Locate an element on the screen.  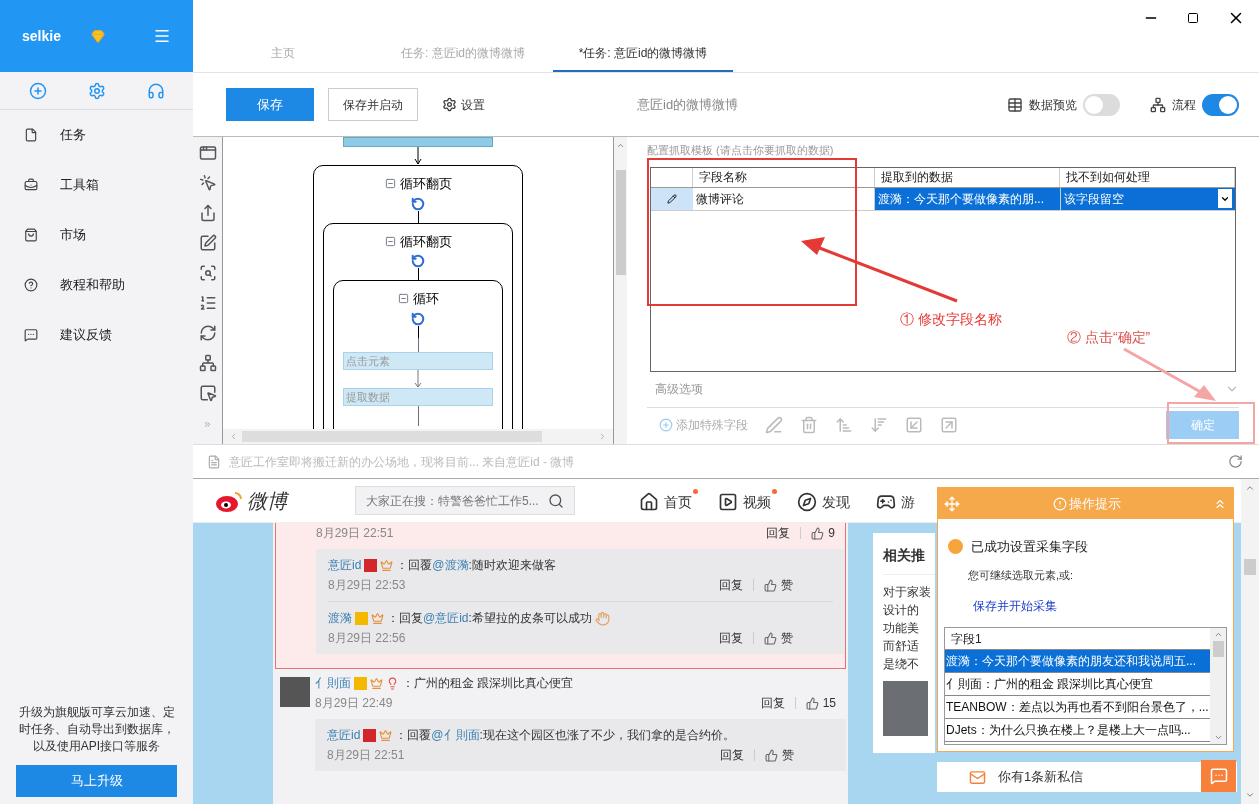
expand-icon is located at coordinates (207, 424).